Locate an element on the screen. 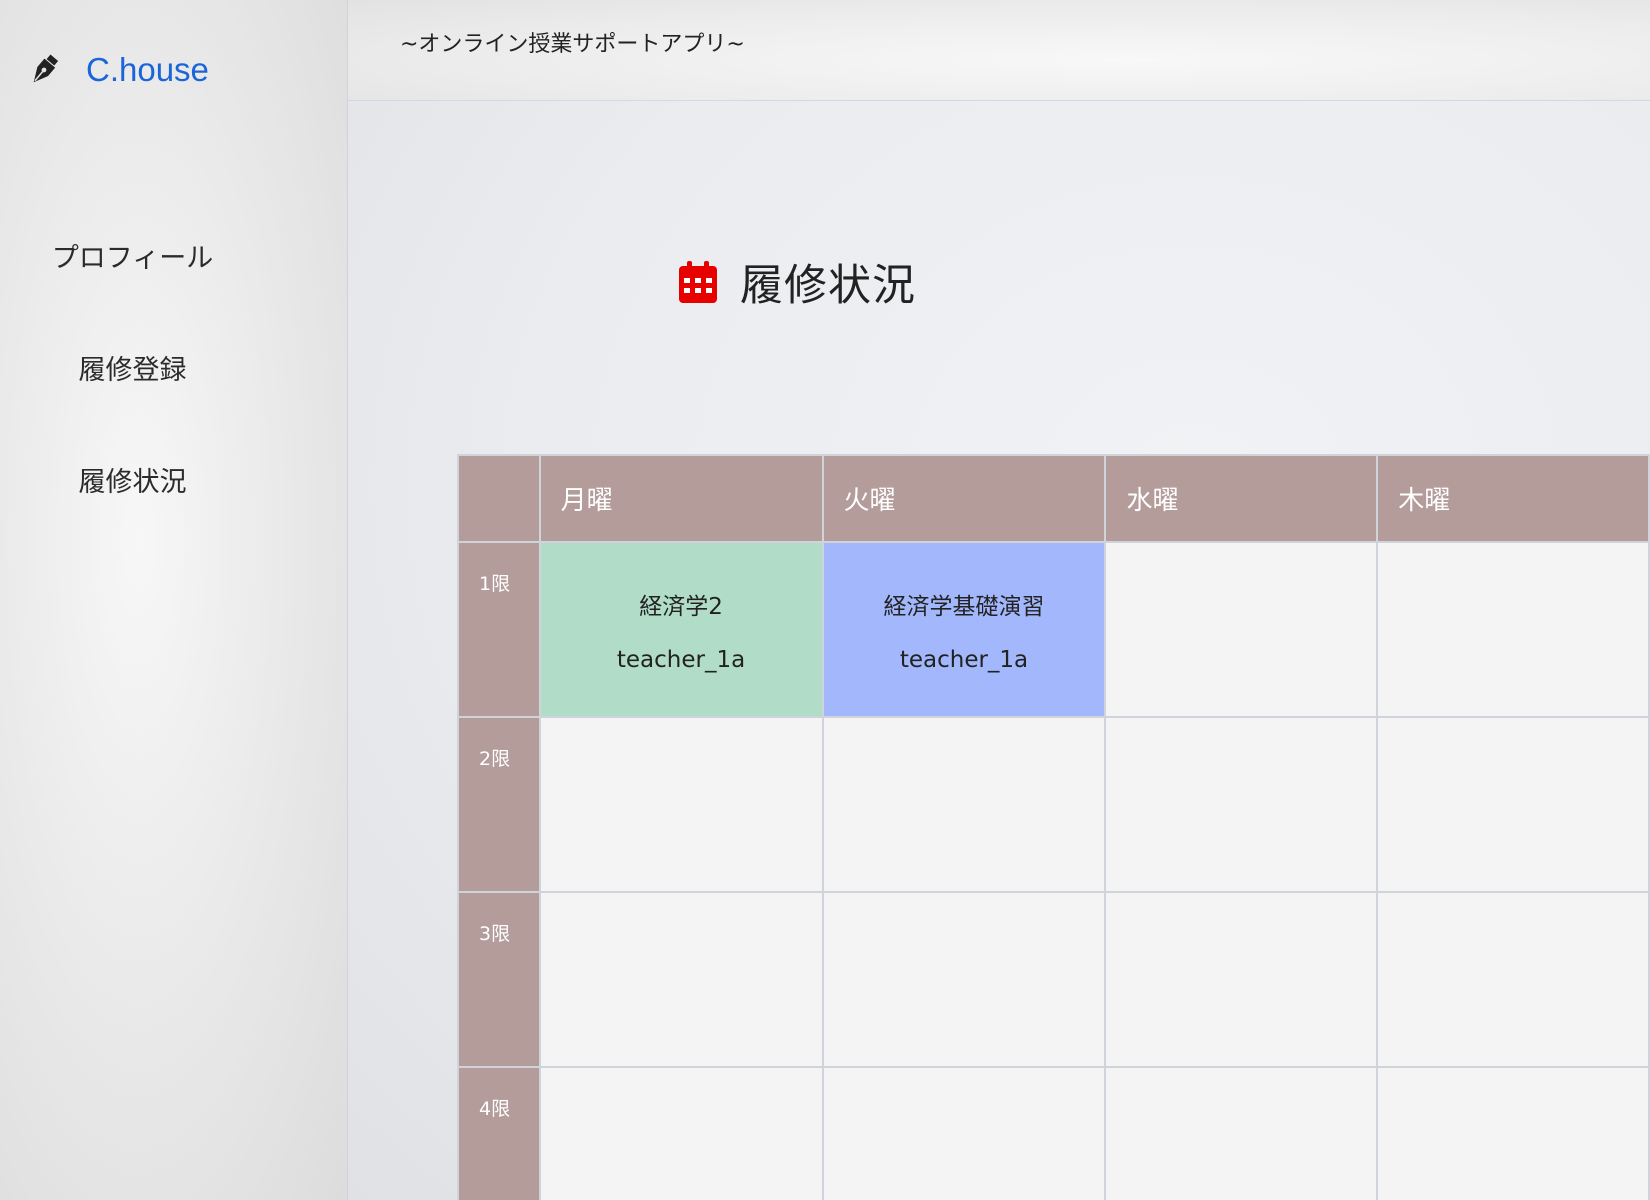 Image resolution: width=1650 pixels, height=1200 pixels. timetable-row: 4限 is located at coordinates (1053, 1133).